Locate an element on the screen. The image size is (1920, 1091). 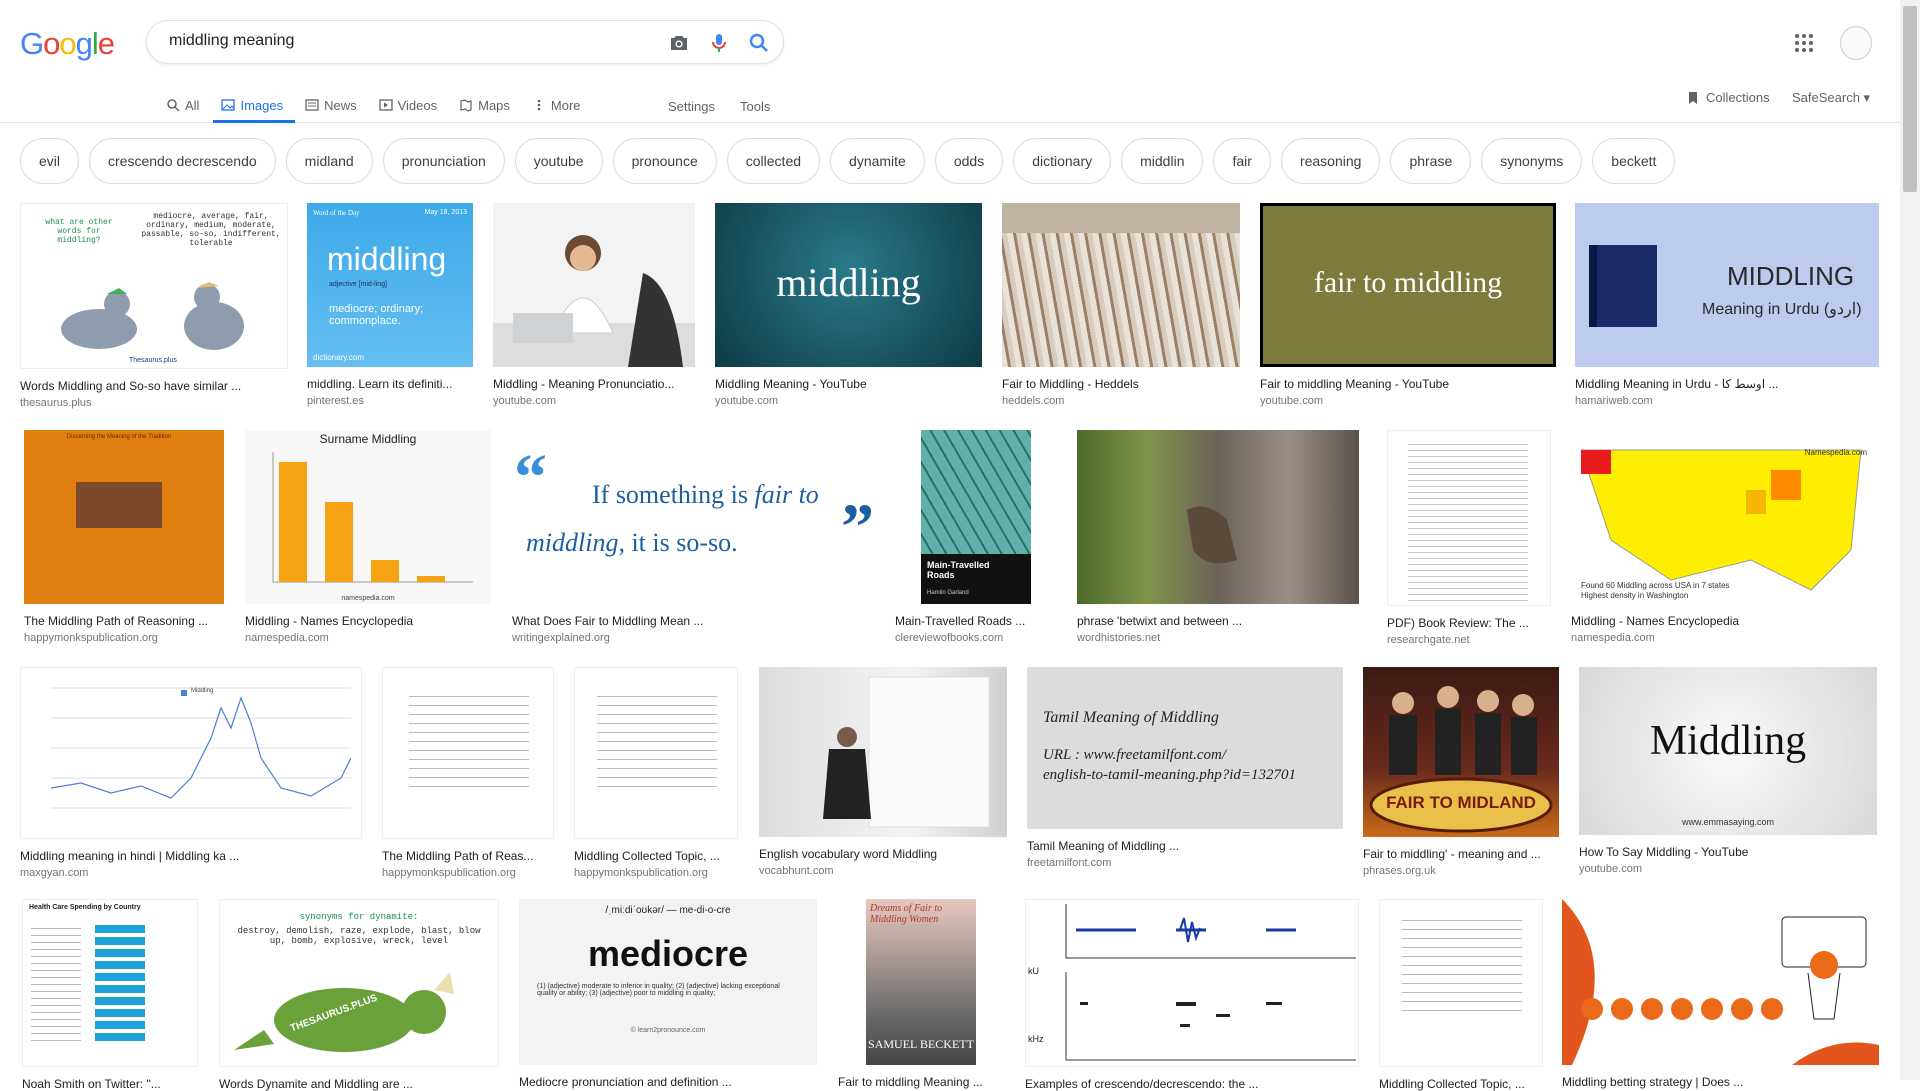
search-icon is located at coordinates (759, 43).